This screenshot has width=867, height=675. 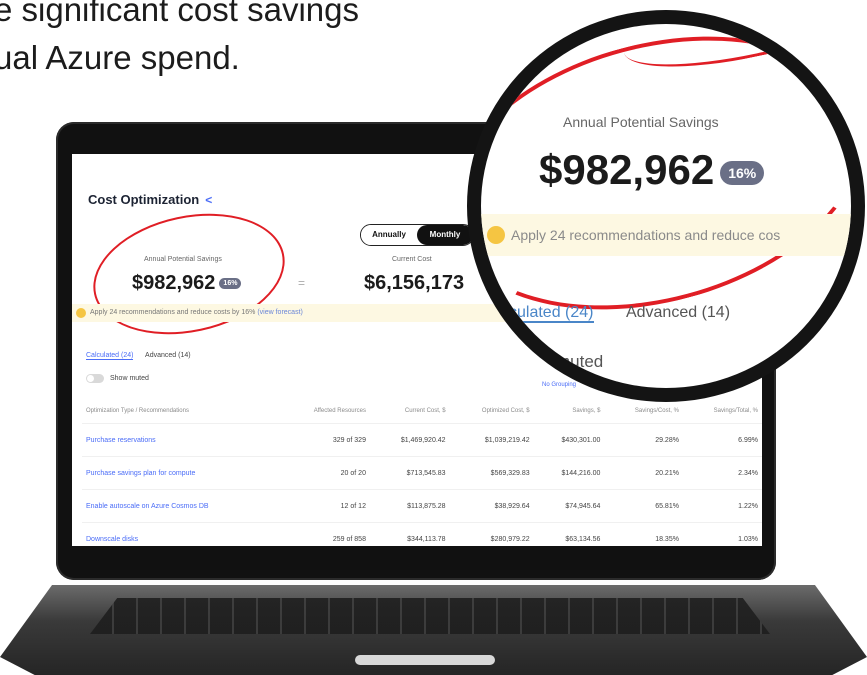 What do you see at coordinates (722, 506) in the screenshot?
I see `cell: 1.22%` at bounding box center [722, 506].